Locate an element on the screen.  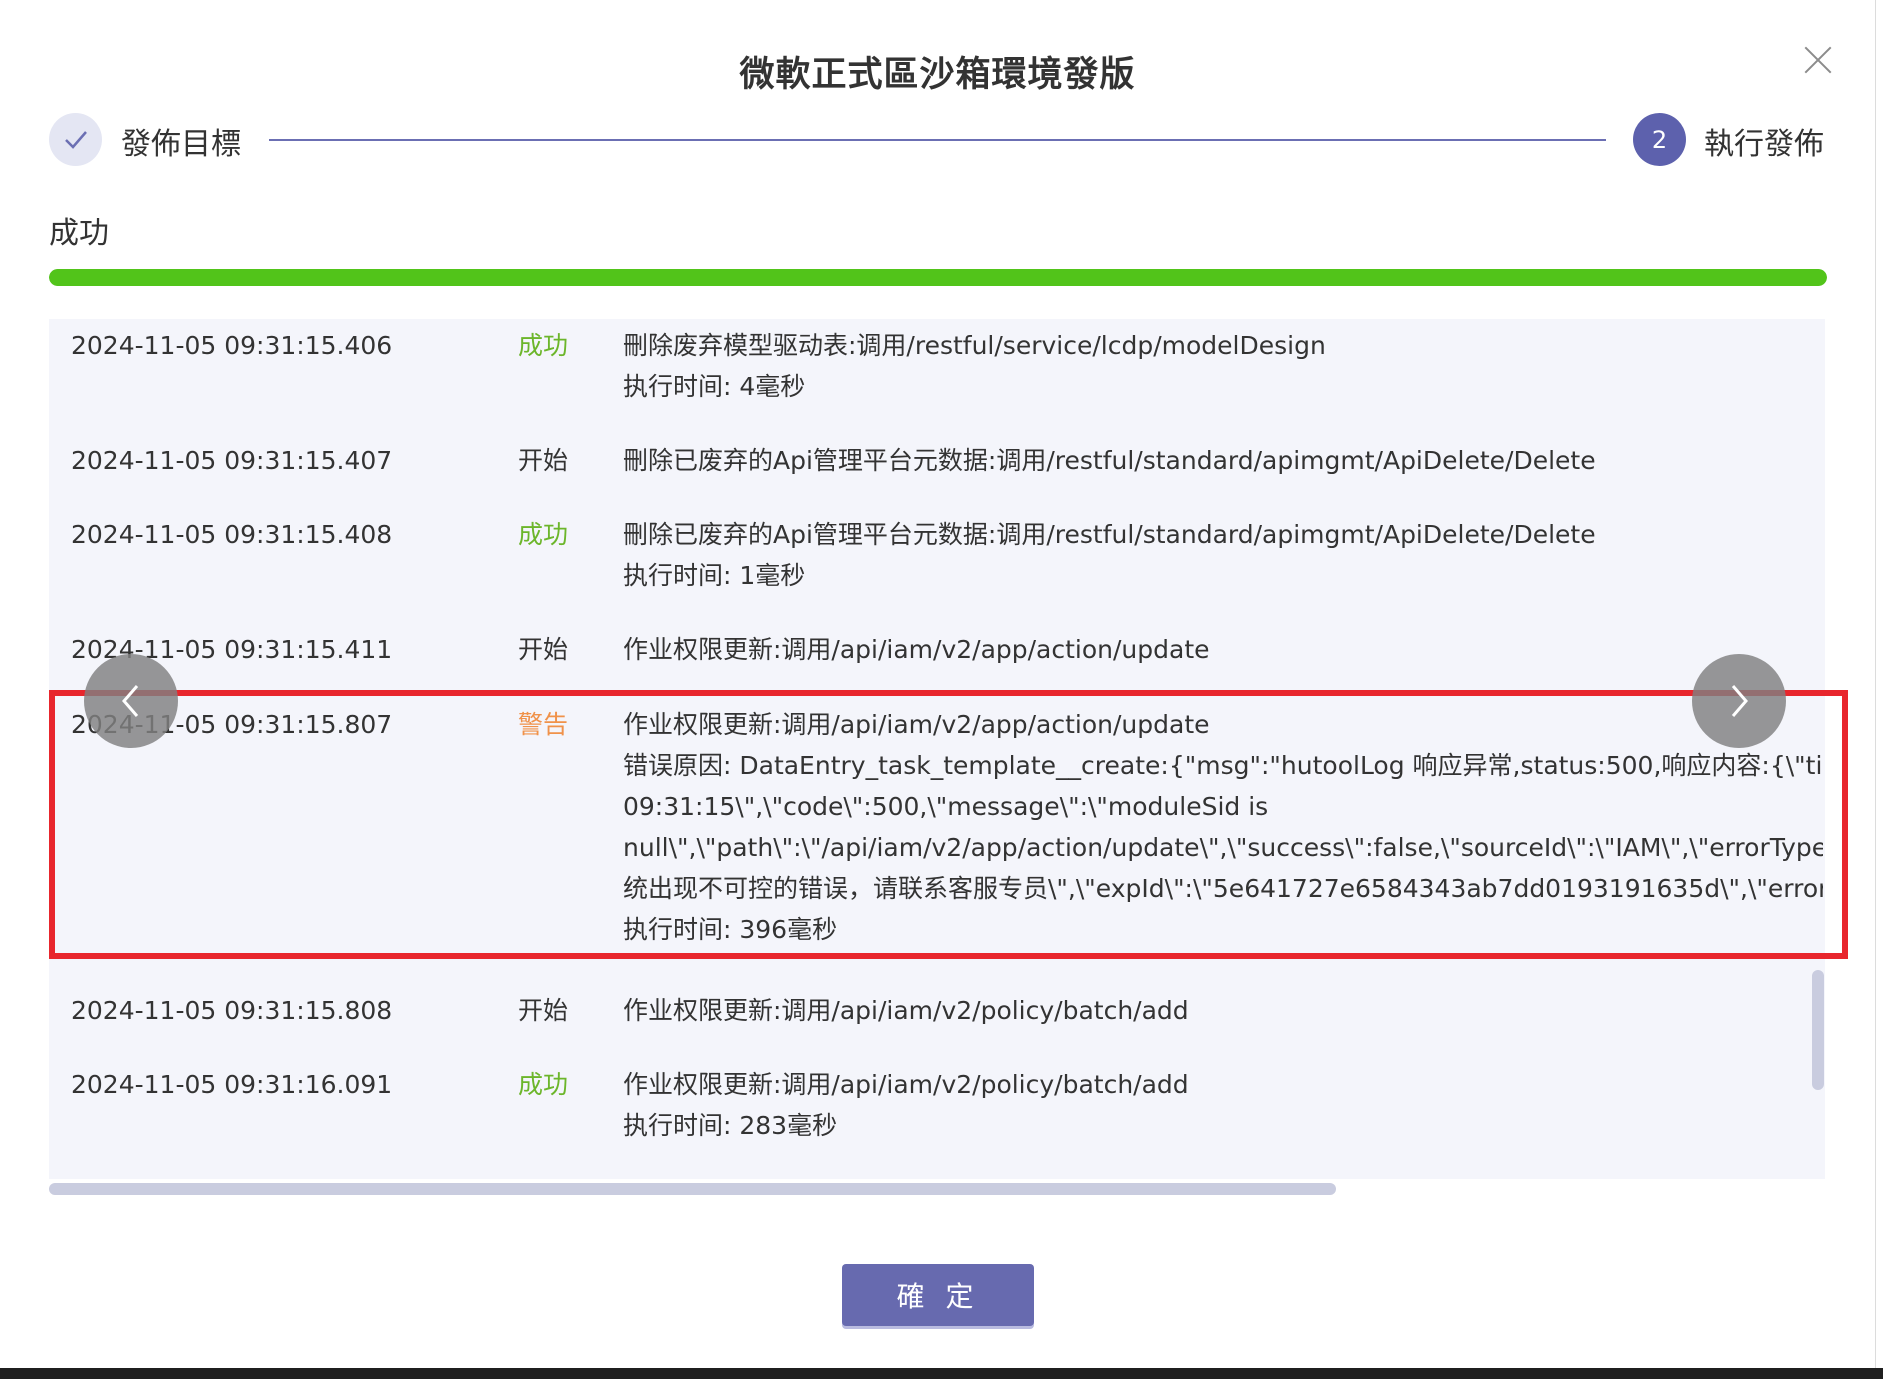
taskbar-edge is located at coordinates (941, 1373).